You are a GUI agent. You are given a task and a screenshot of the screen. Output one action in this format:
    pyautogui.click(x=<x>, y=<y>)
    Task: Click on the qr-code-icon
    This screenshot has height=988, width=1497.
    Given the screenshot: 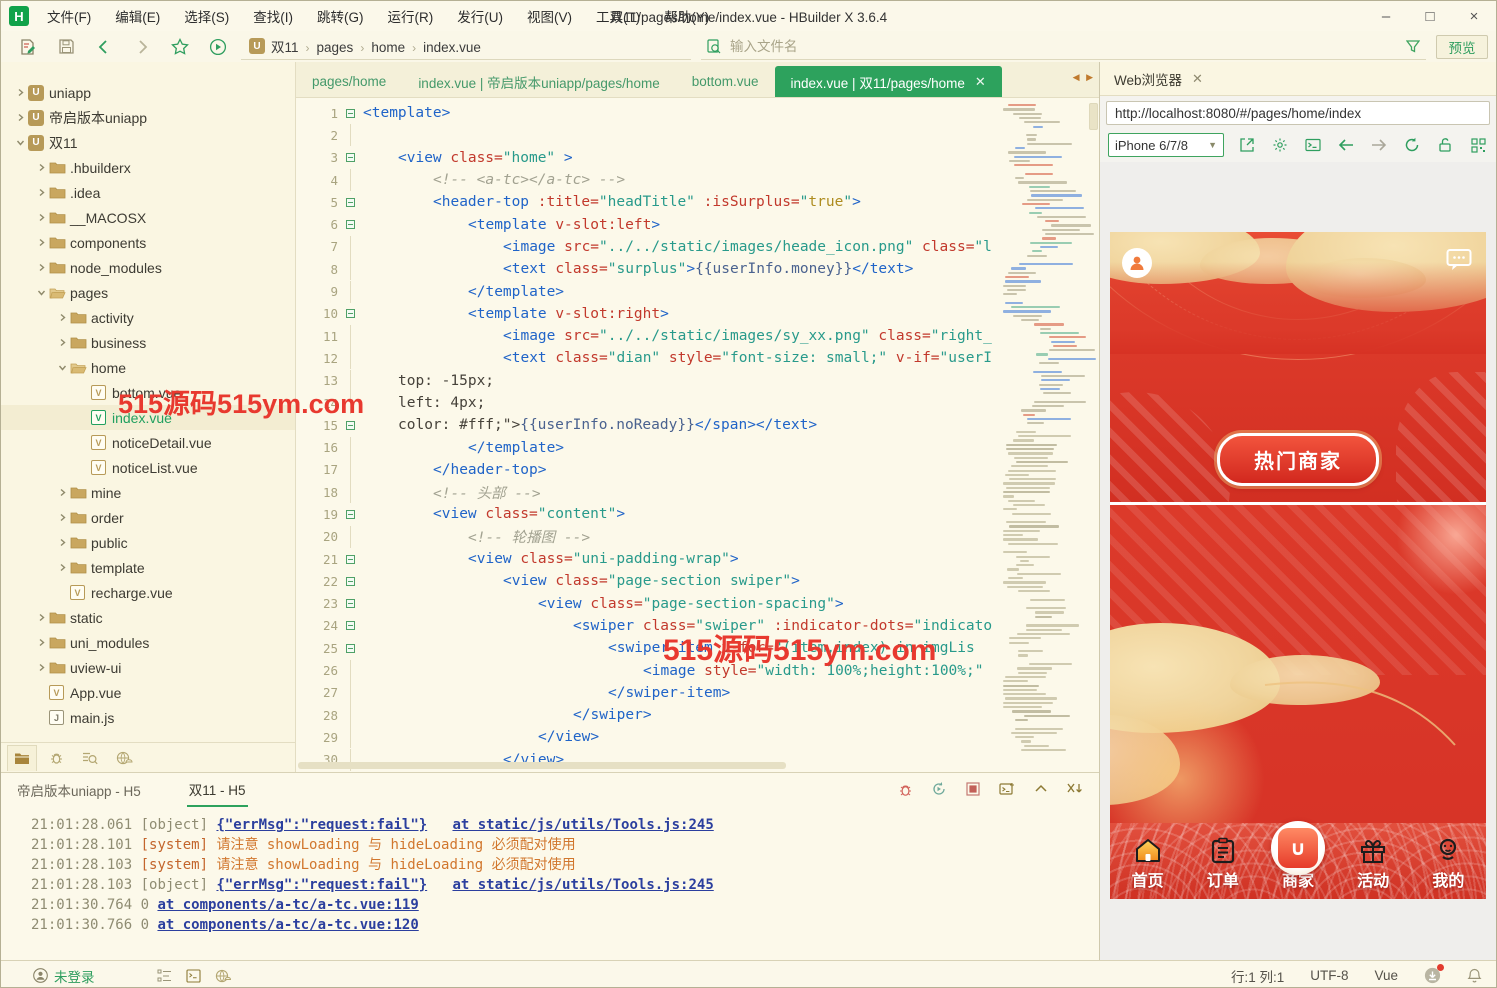 What is the action you would take?
    pyautogui.click(x=1478, y=145)
    